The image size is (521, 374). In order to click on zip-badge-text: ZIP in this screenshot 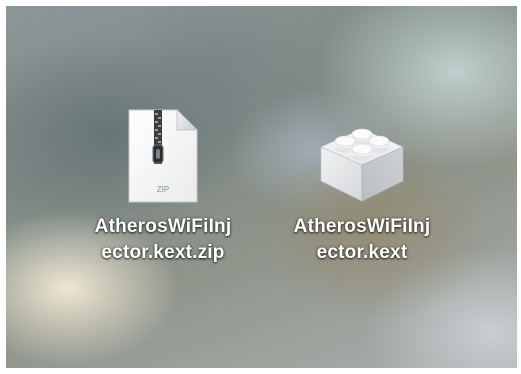, I will do `click(163, 189)`.